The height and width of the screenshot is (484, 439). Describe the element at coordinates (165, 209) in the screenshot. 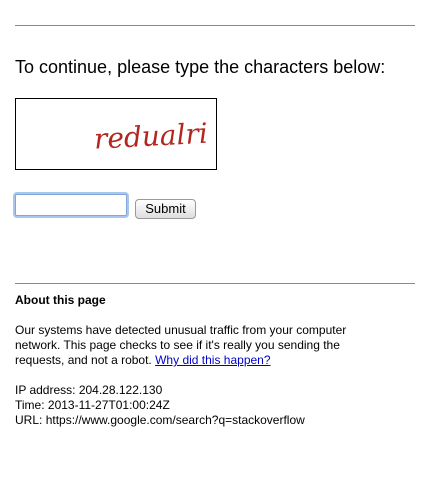

I see `submit-button: Submit` at that location.